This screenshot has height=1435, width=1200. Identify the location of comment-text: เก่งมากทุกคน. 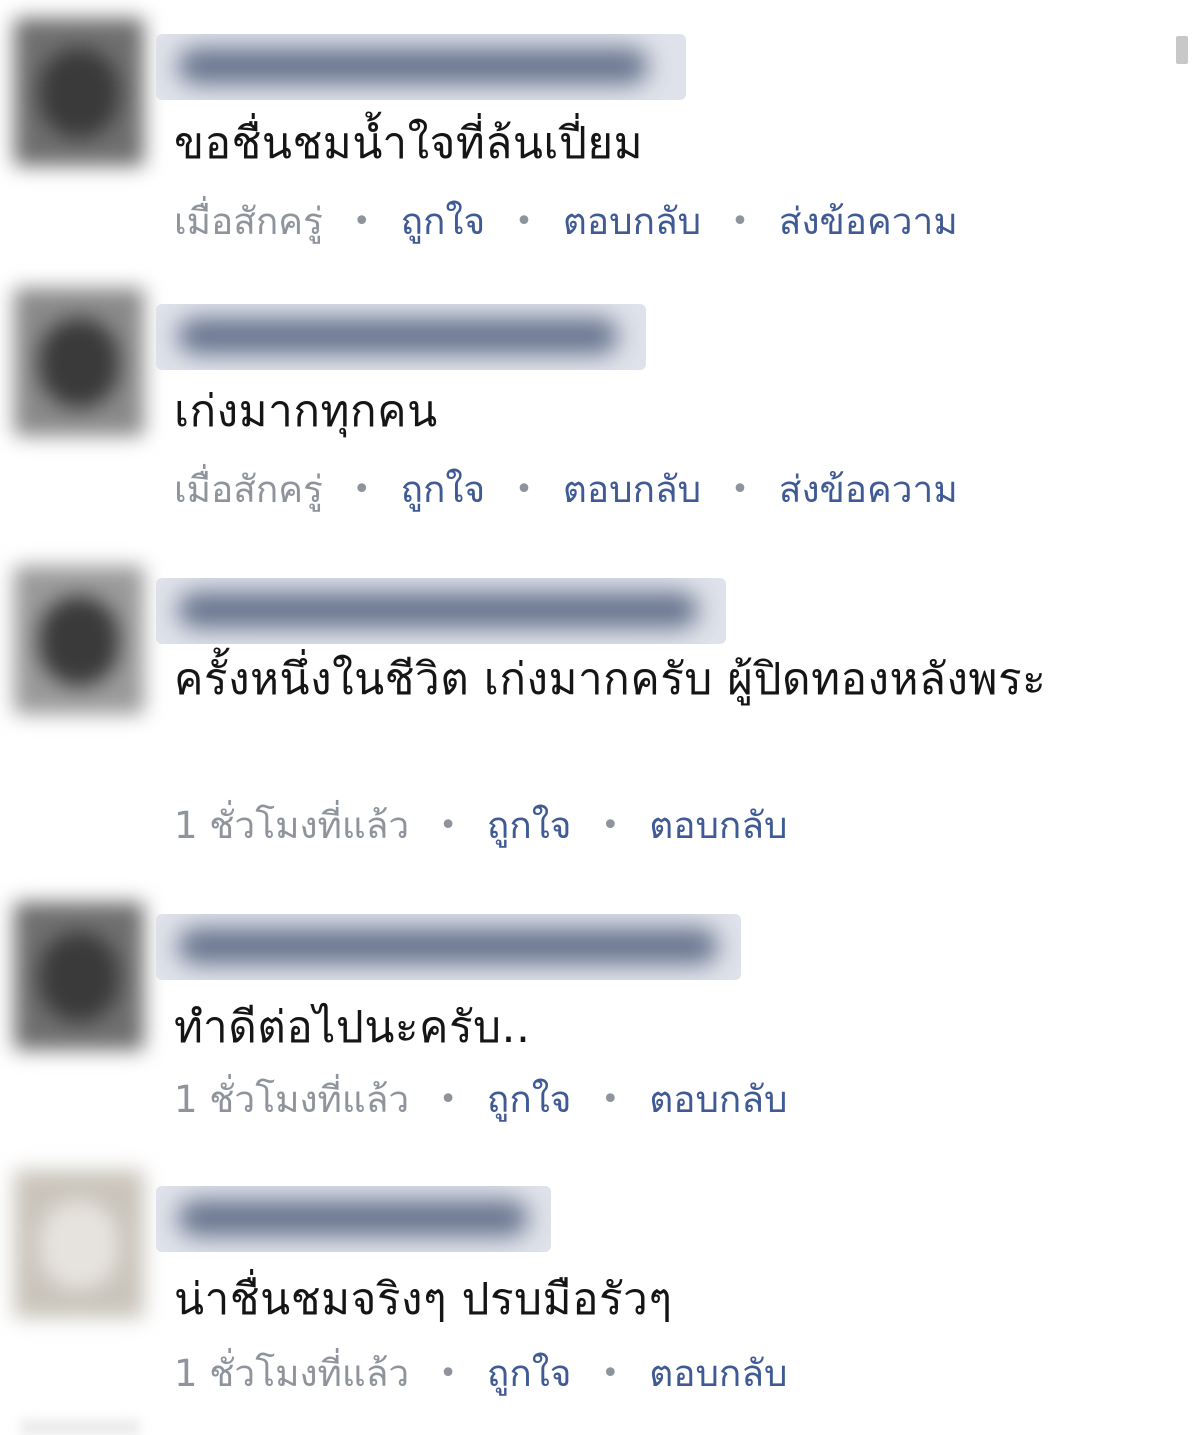
(306, 411).